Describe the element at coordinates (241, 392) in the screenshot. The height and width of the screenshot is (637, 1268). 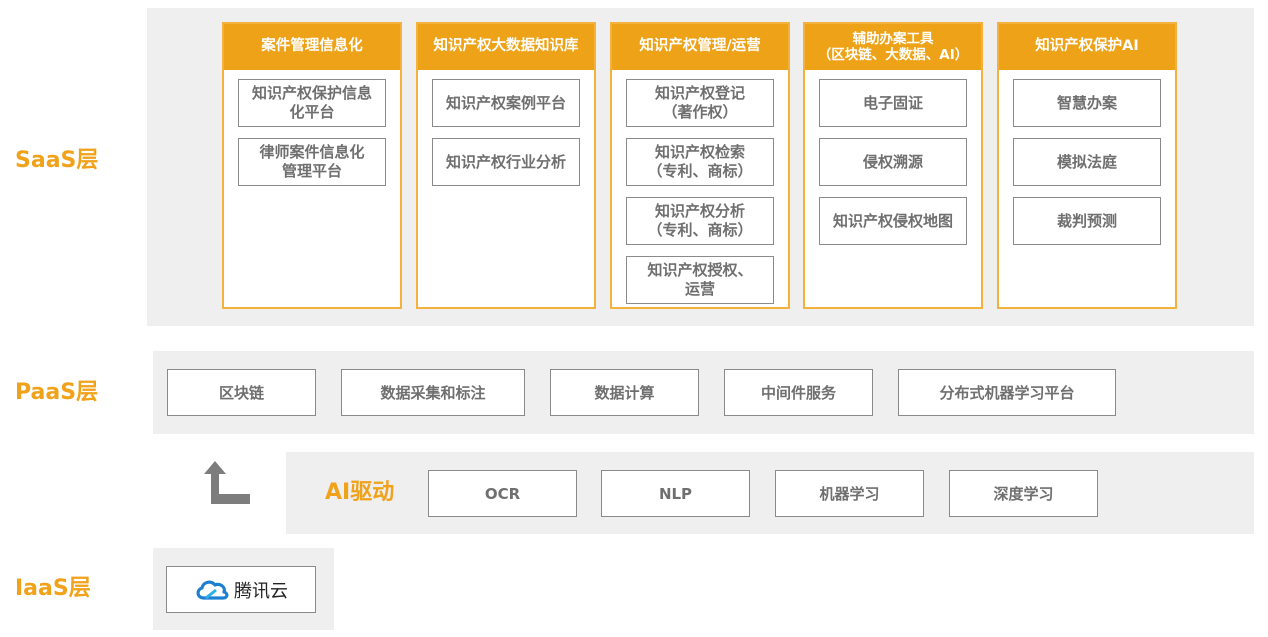
I see `paas-item-blockchain: 区块链` at that location.